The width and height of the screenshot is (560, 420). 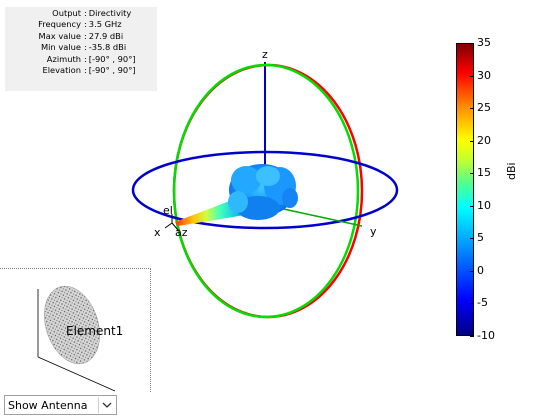 I want to click on colorbar-tick-label: 10, so click(x=484, y=205).